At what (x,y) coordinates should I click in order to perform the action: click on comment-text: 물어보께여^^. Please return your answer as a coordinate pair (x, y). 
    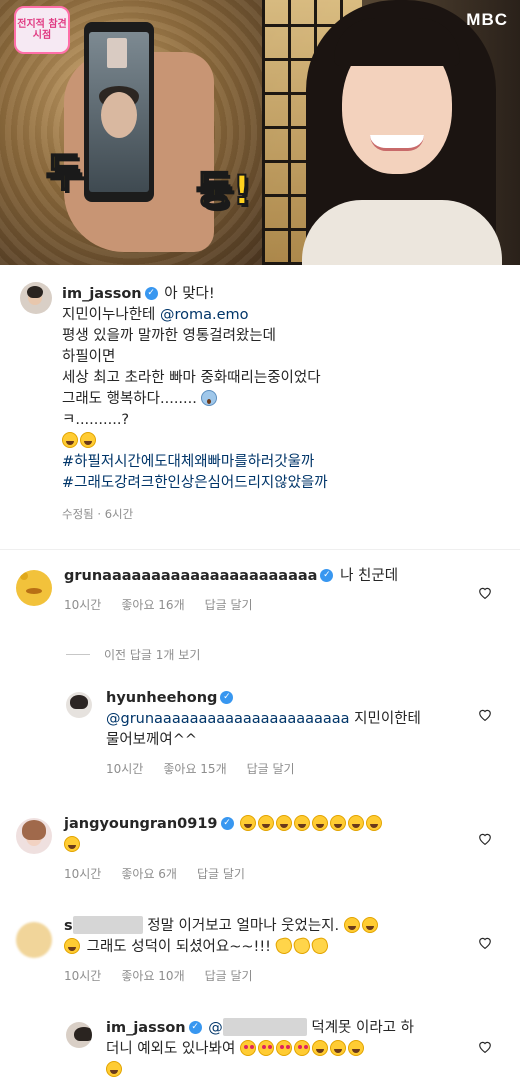
    Looking at the image, I should click on (151, 740).